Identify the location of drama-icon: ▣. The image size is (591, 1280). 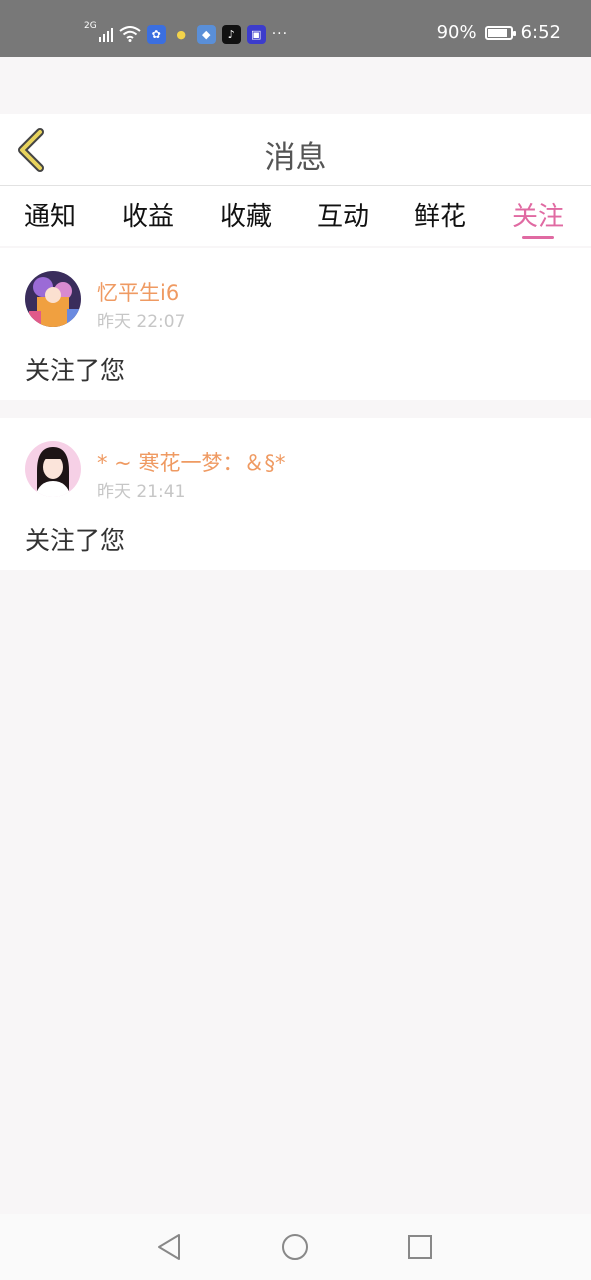
(256, 34).